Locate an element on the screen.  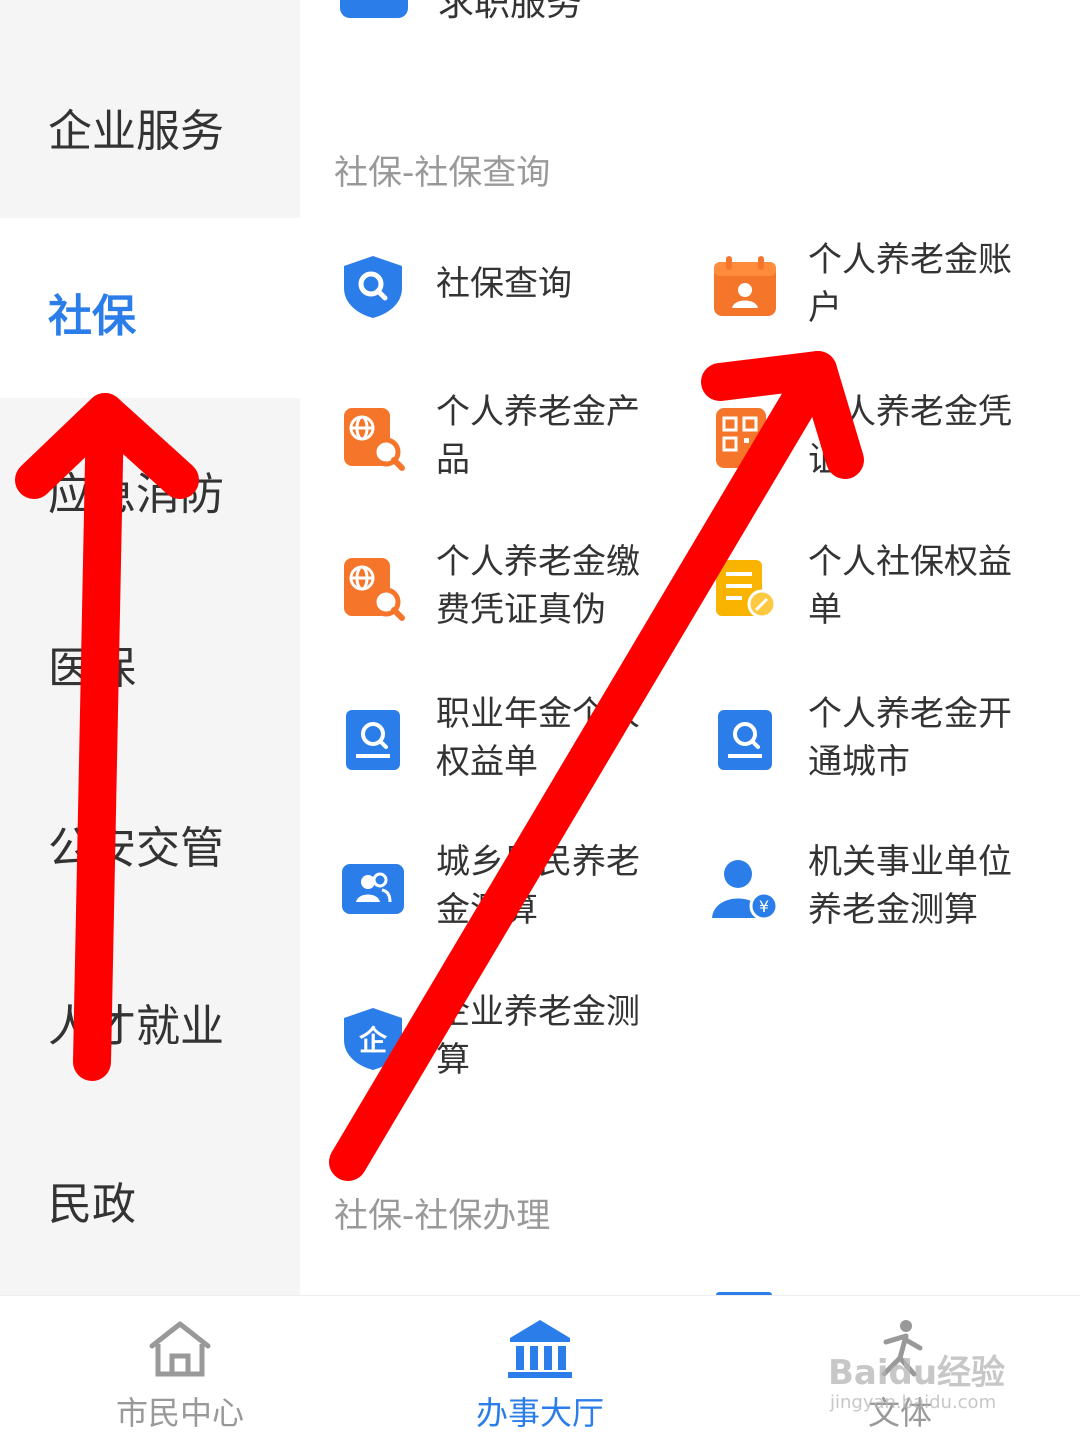
svg-text: 企 is located at coordinates (373, 1040).